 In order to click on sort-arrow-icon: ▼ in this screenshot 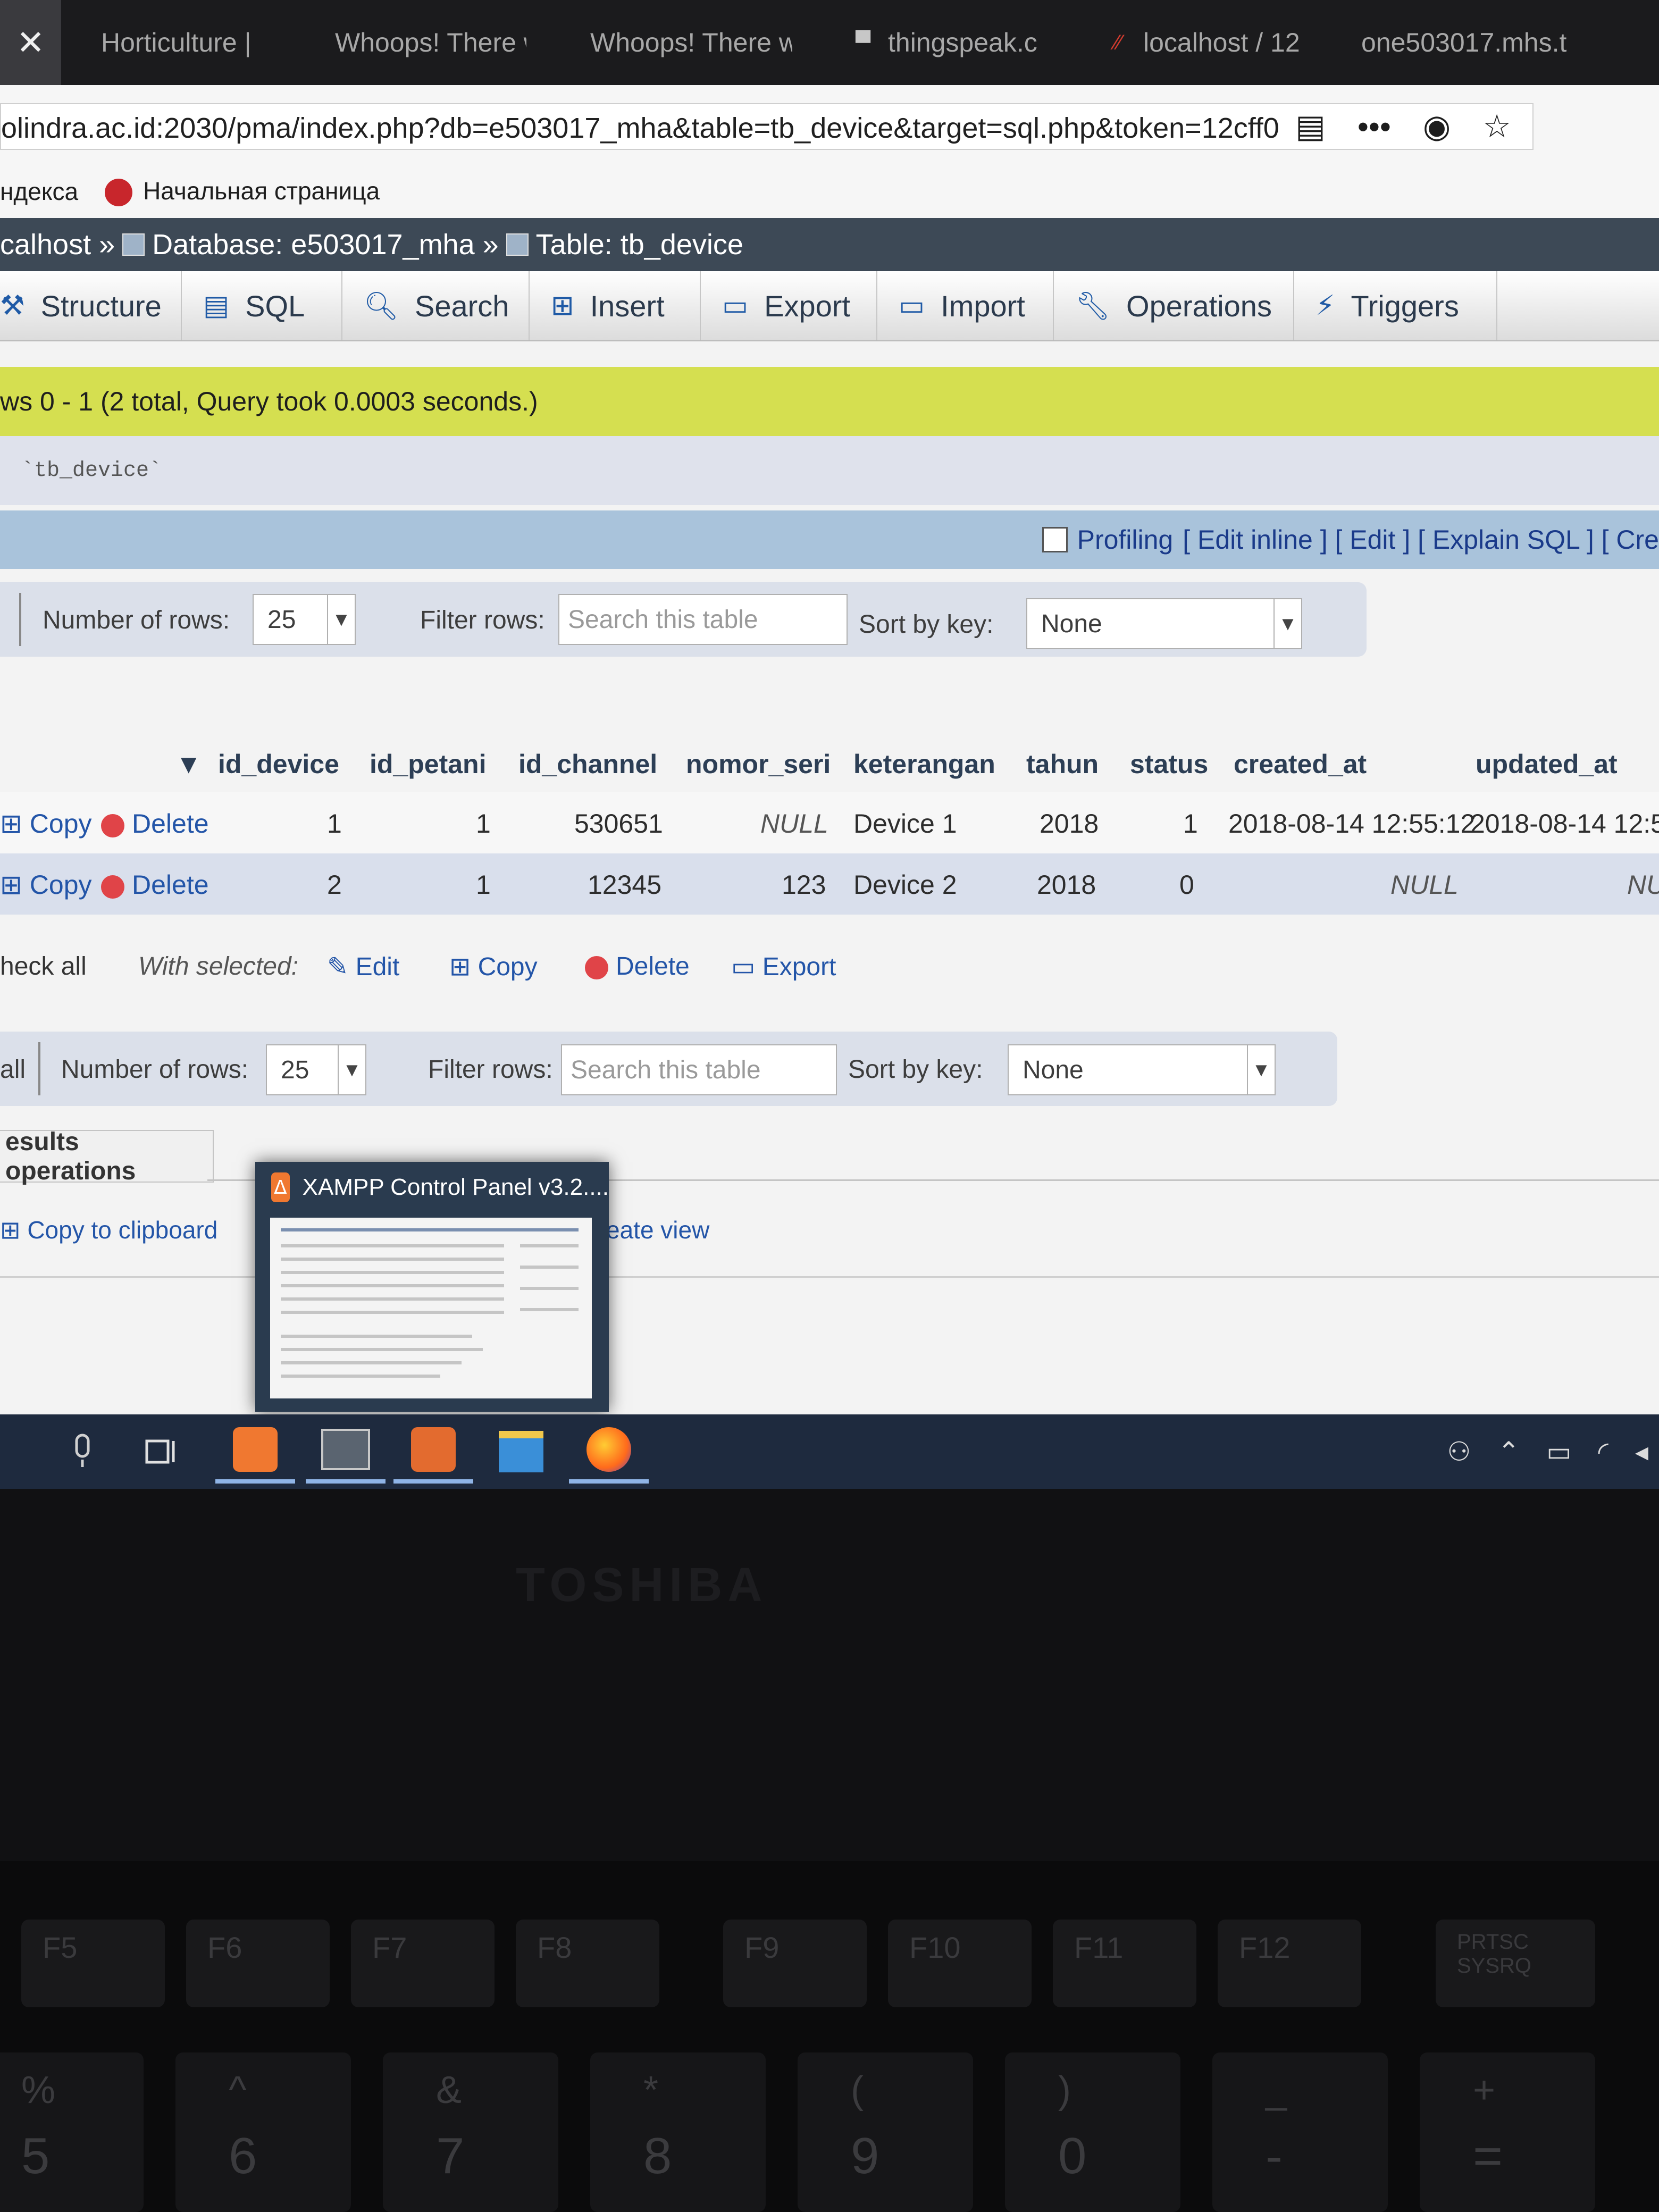, I will do `click(188, 764)`.